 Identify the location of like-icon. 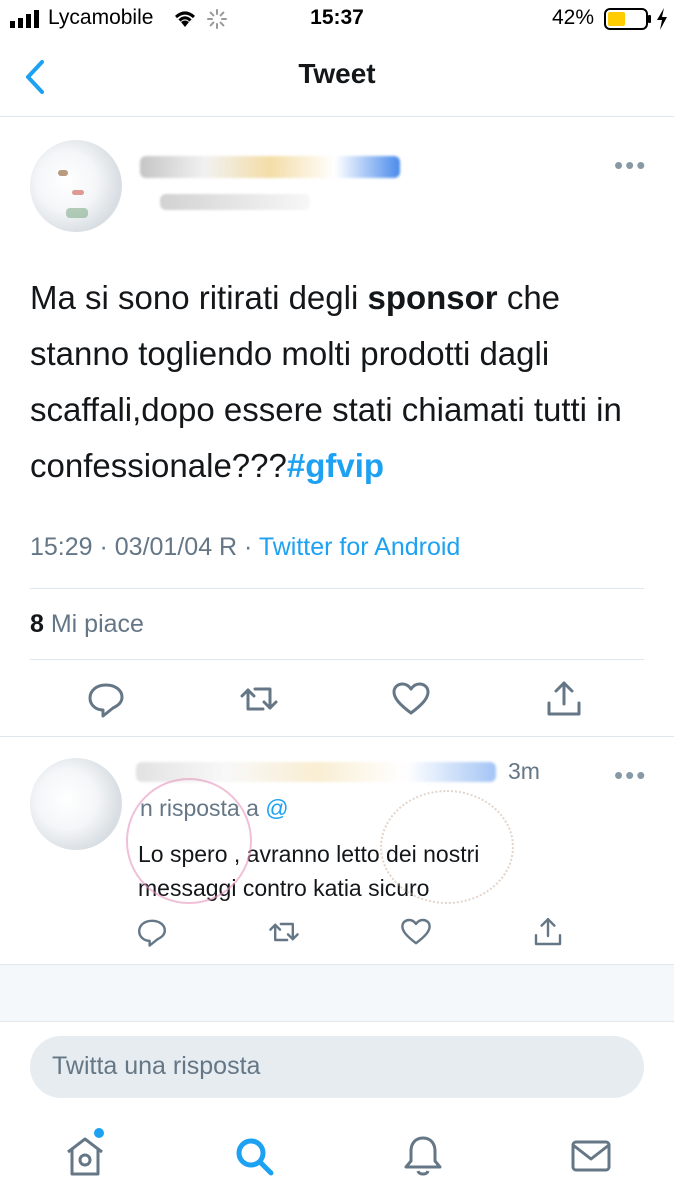
(411, 699).